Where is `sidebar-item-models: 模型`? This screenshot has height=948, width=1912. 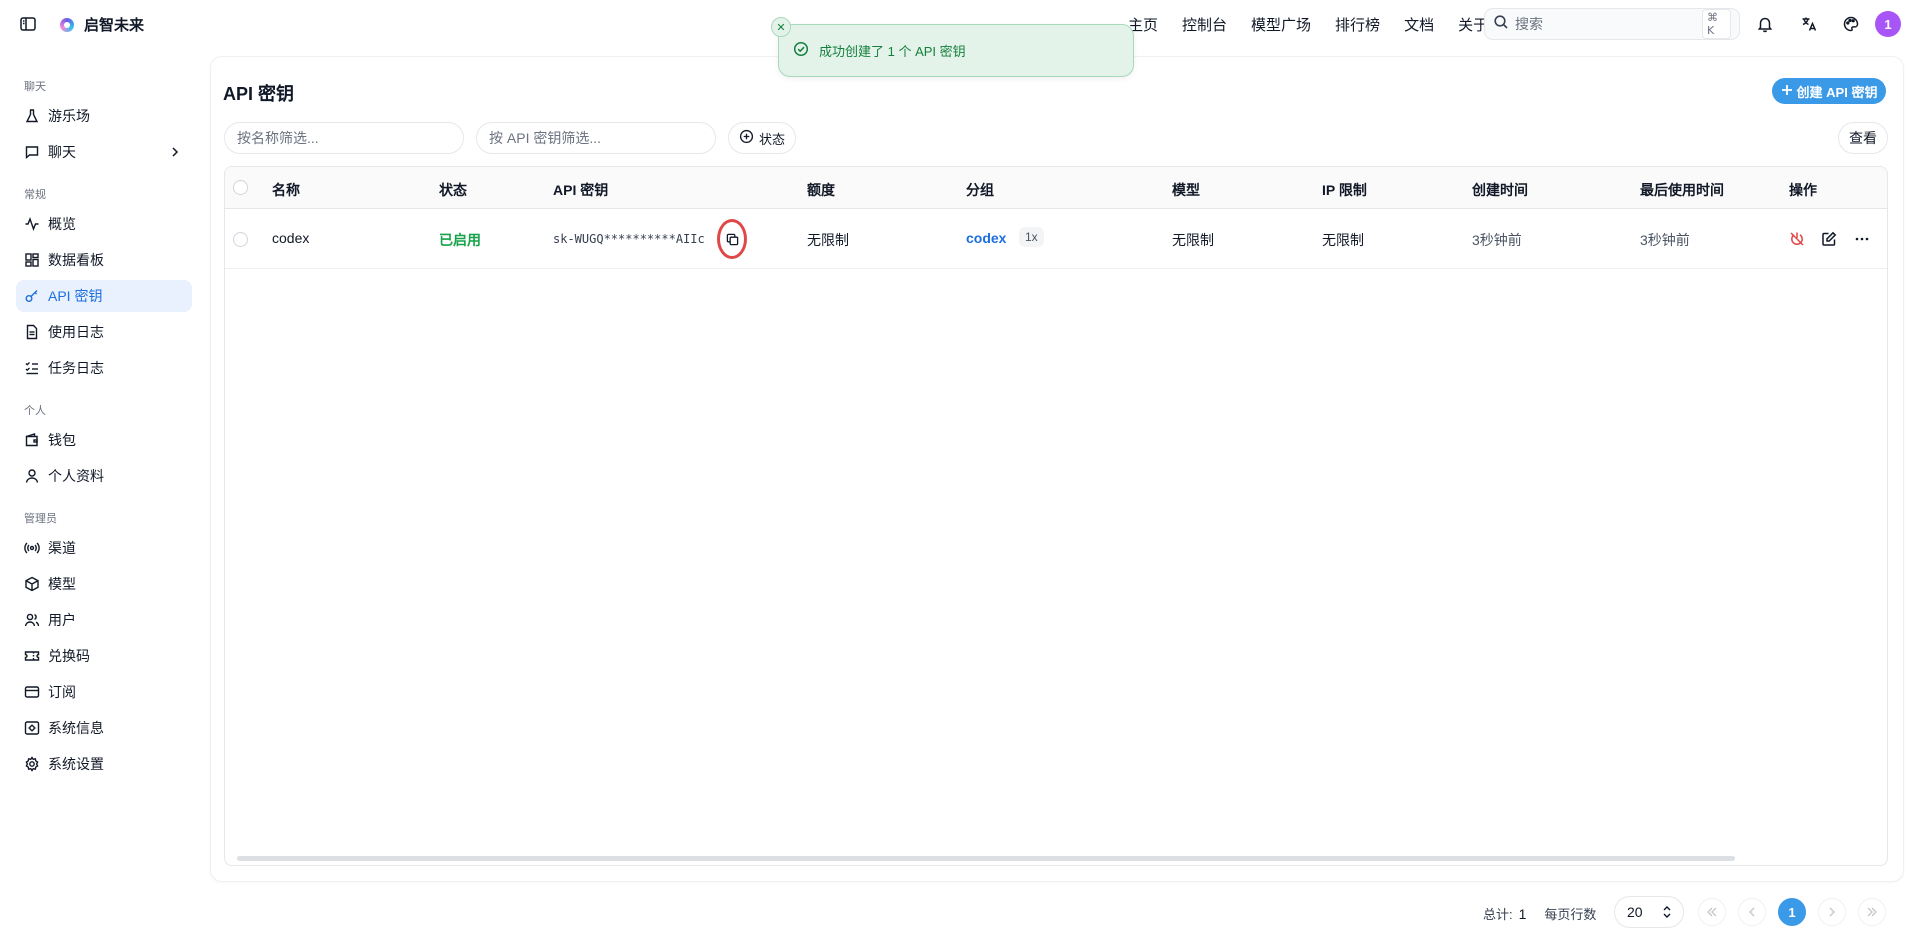 sidebar-item-models: 模型 is located at coordinates (104, 584).